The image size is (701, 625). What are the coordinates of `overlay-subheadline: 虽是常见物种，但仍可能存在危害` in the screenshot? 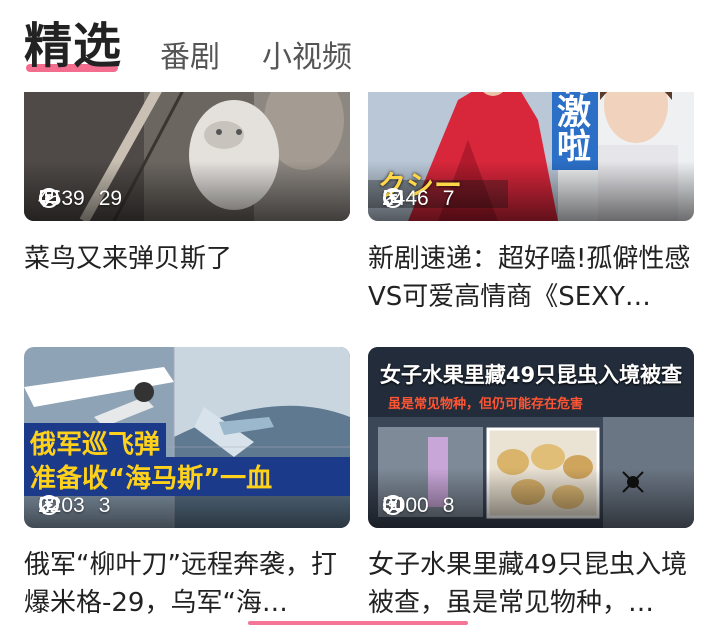 It's located at (486, 404).